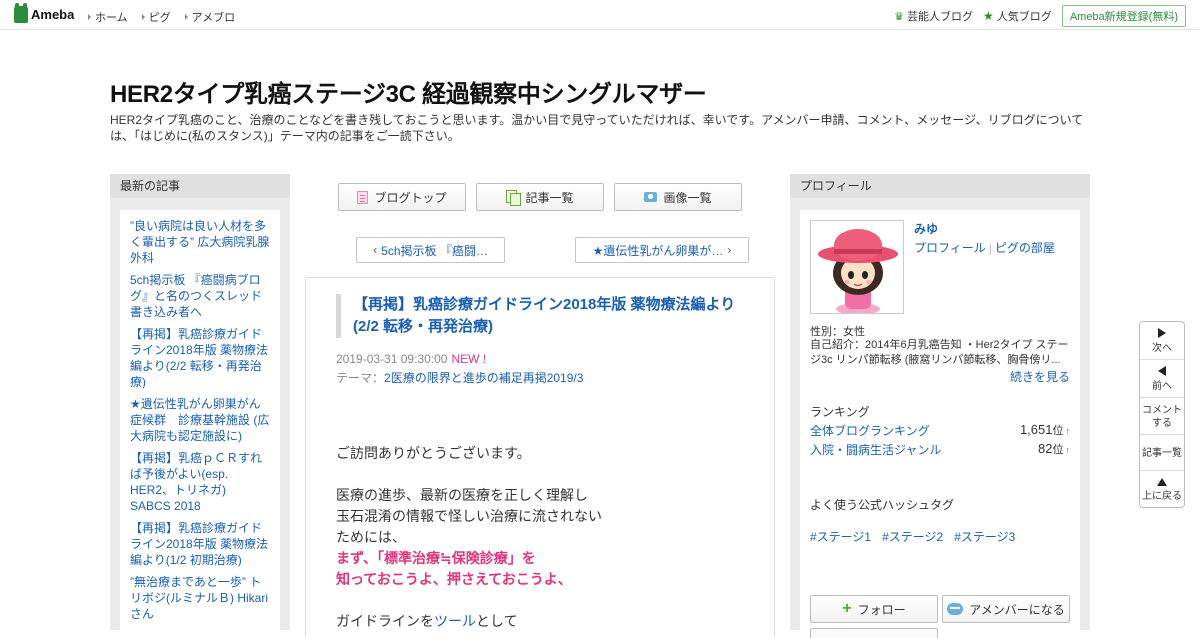  What do you see at coordinates (926, 228) in the screenshot?
I see `profile-name: みゆ` at bounding box center [926, 228].